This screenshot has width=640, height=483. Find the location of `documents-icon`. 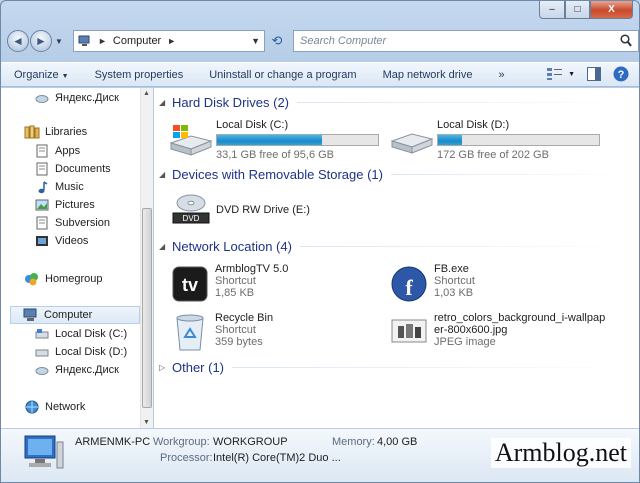

documents-icon is located at coordinates (42, 169).